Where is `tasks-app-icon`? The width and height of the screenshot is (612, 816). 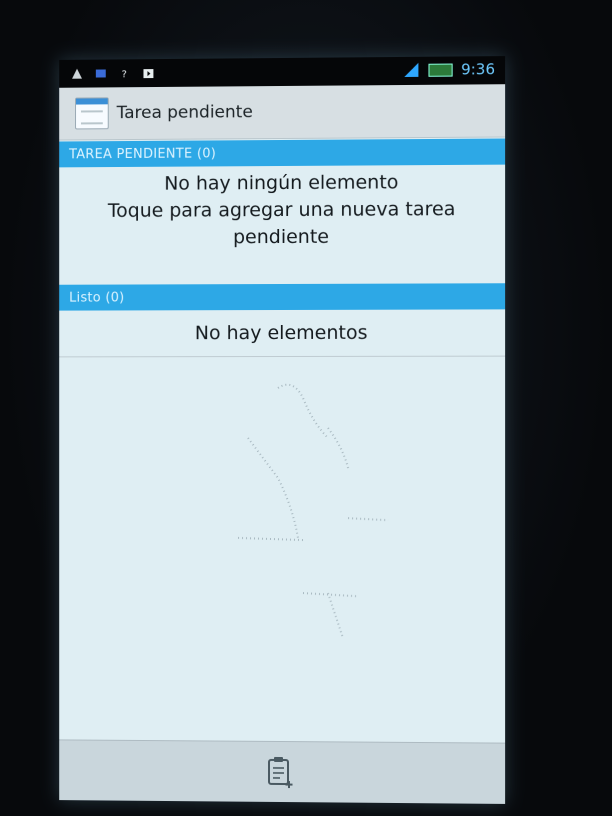
tasks-app-icon is located at coordinates (92, 113).